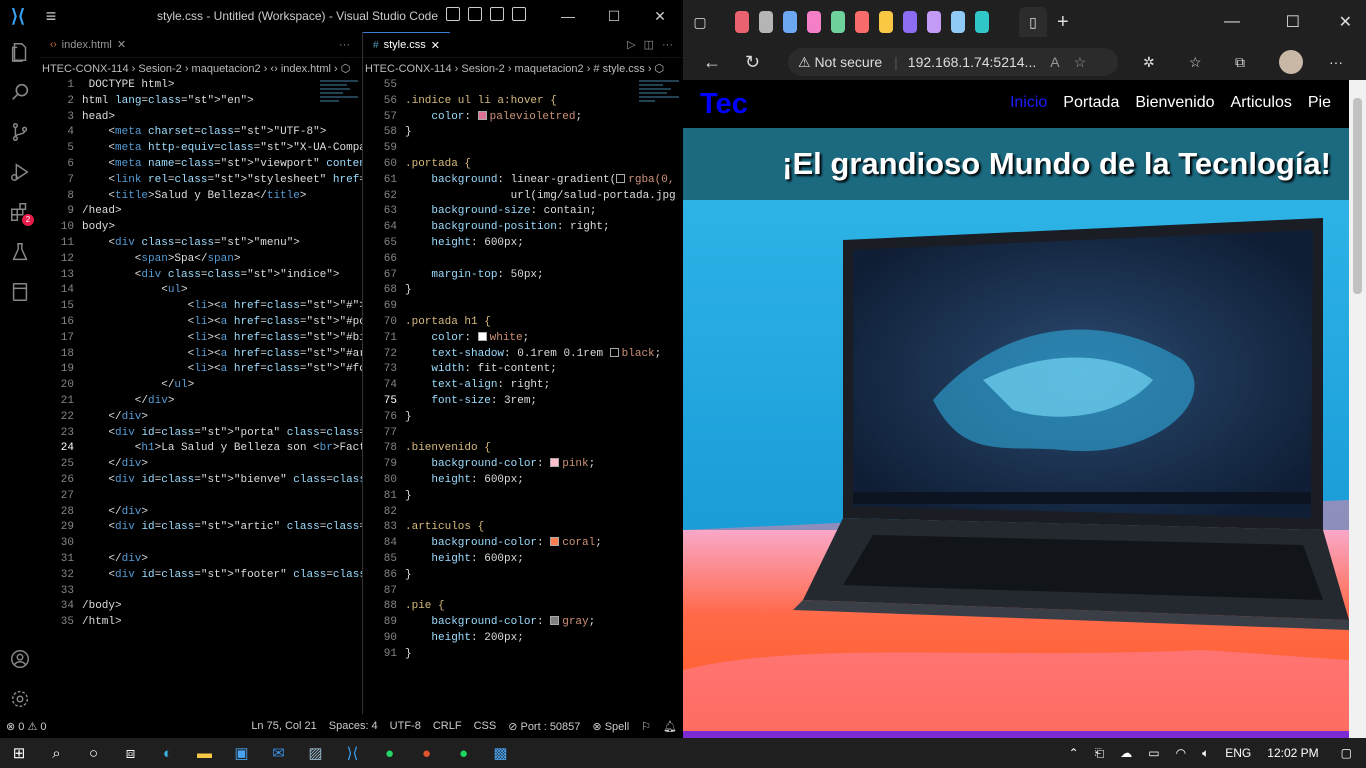 The height and width of the screenshot is (768, 1366). What do you see at coordinates (1054, 62) in the screenshot?
I see `read-aloud-icon: A` at bounding box center [1054, 62].